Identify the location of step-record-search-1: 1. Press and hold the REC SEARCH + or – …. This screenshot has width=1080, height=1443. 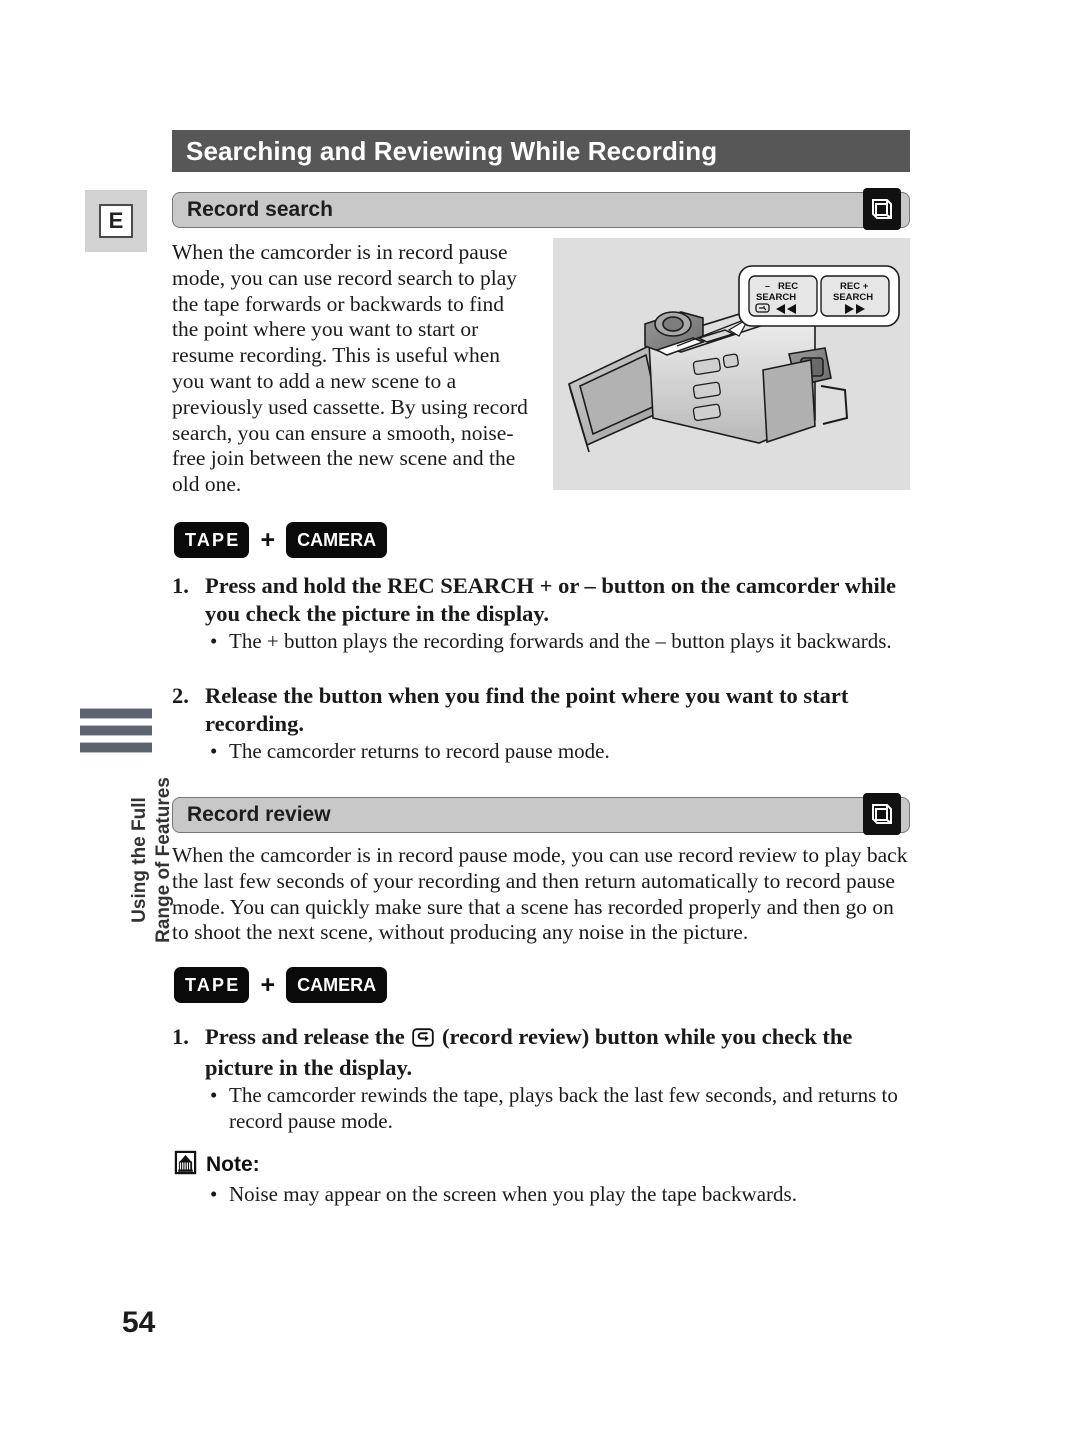
(546, 613).